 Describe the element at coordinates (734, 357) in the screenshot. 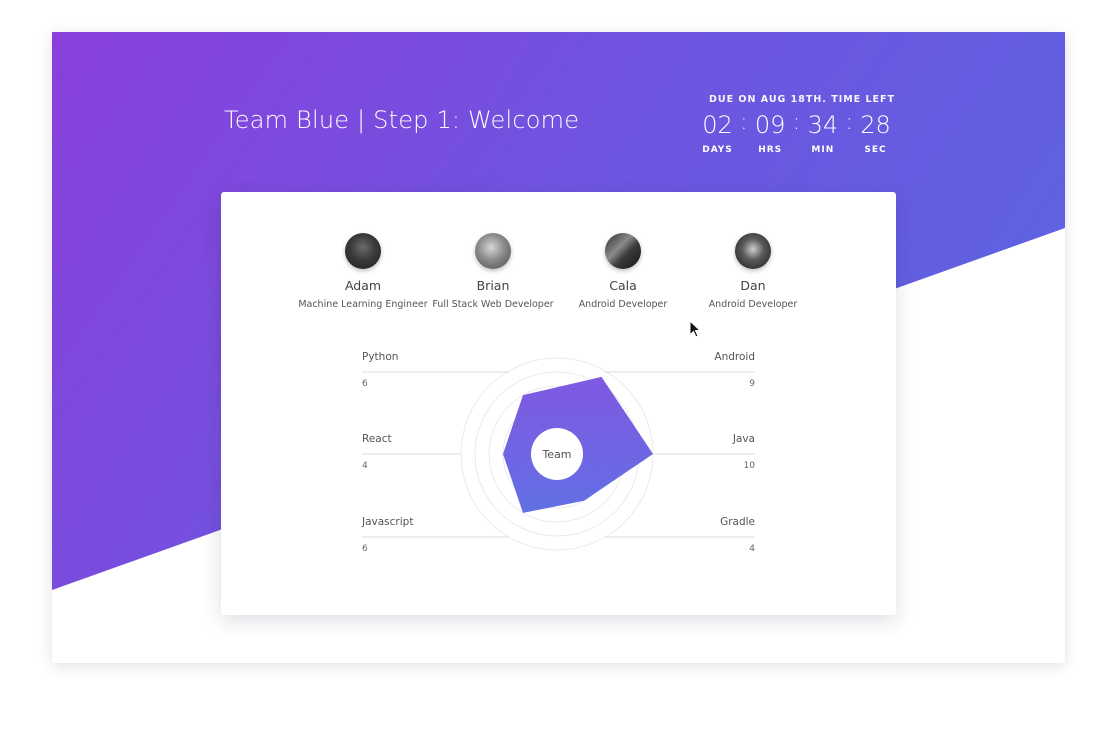

I see `skill-label: Android` at that location.